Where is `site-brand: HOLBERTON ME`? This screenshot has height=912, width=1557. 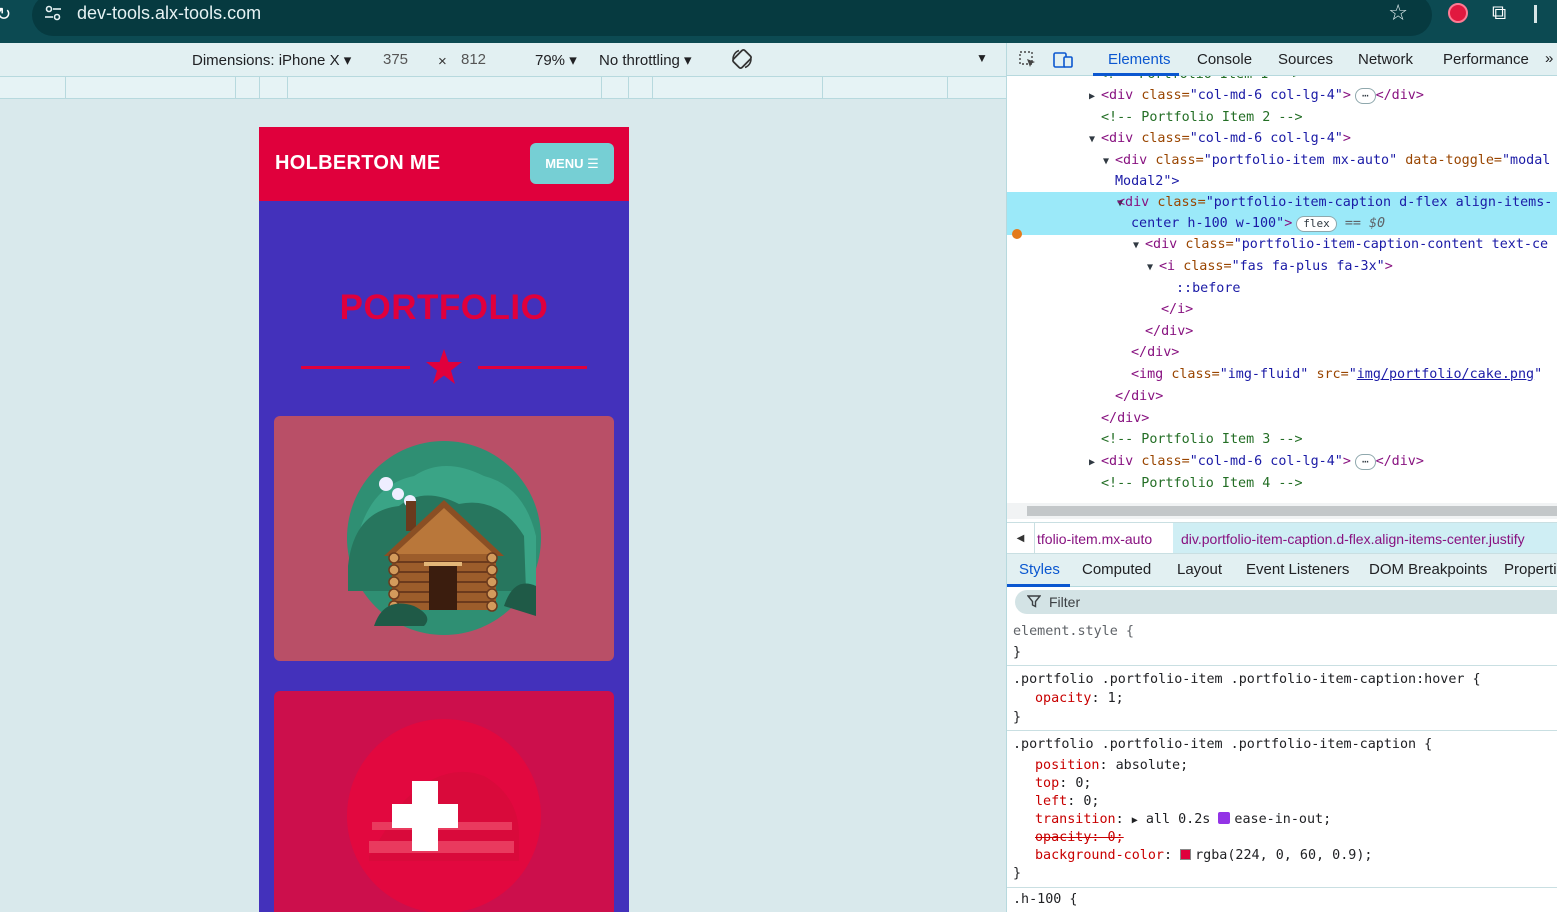
site-brand: HOLBERTON ME is located at coordinates (357, 163).